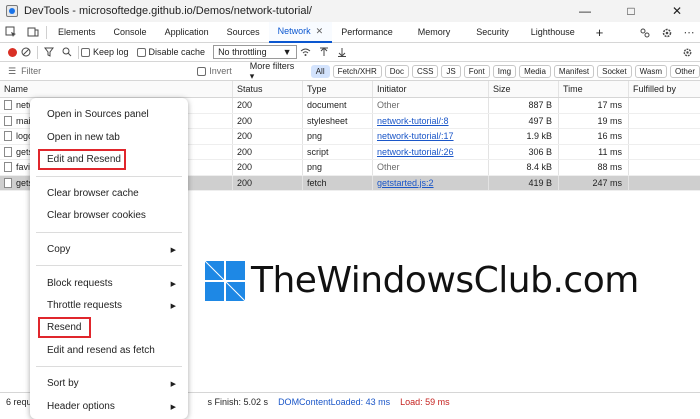 This screenshot has height=419, width=700. I want to click on clear-icon, so click(26, 52).